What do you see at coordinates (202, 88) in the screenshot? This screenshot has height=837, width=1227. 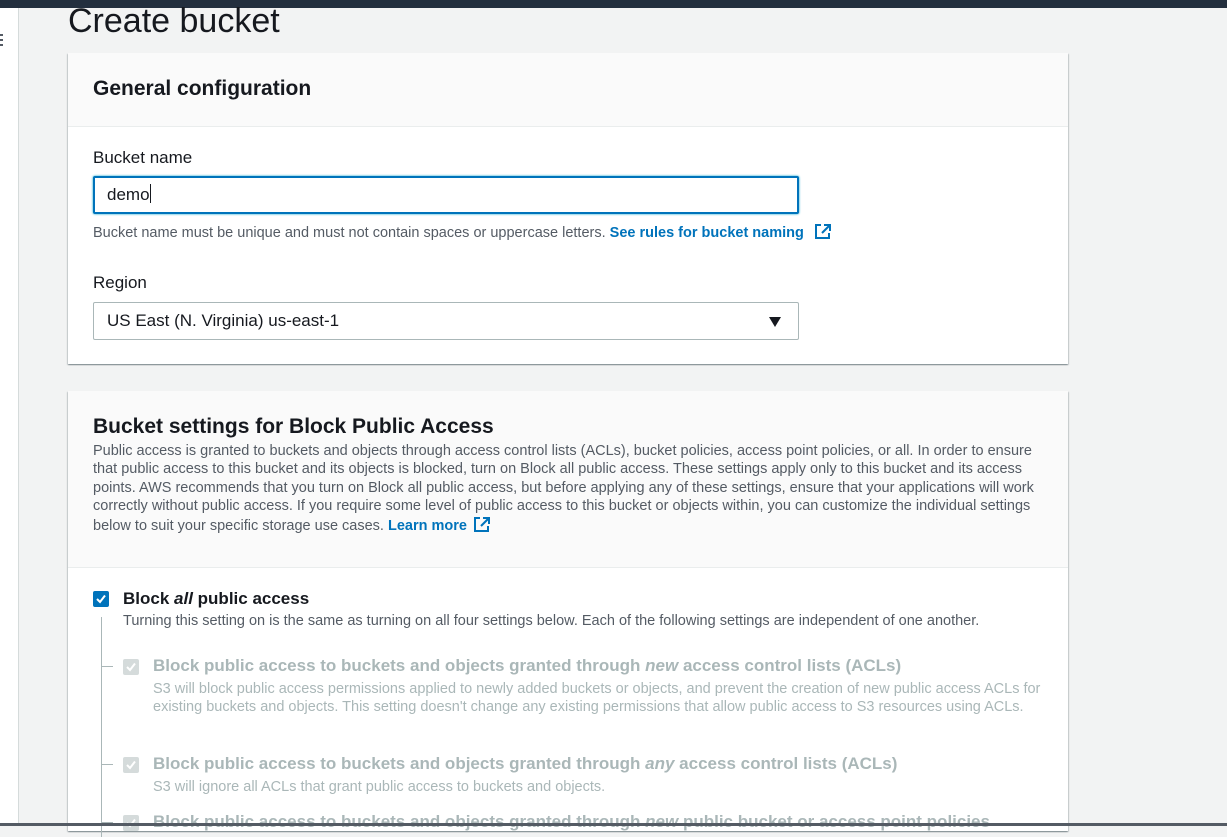 I see `general-configuration-heading: General configuration` at bounding box center [202, 88].